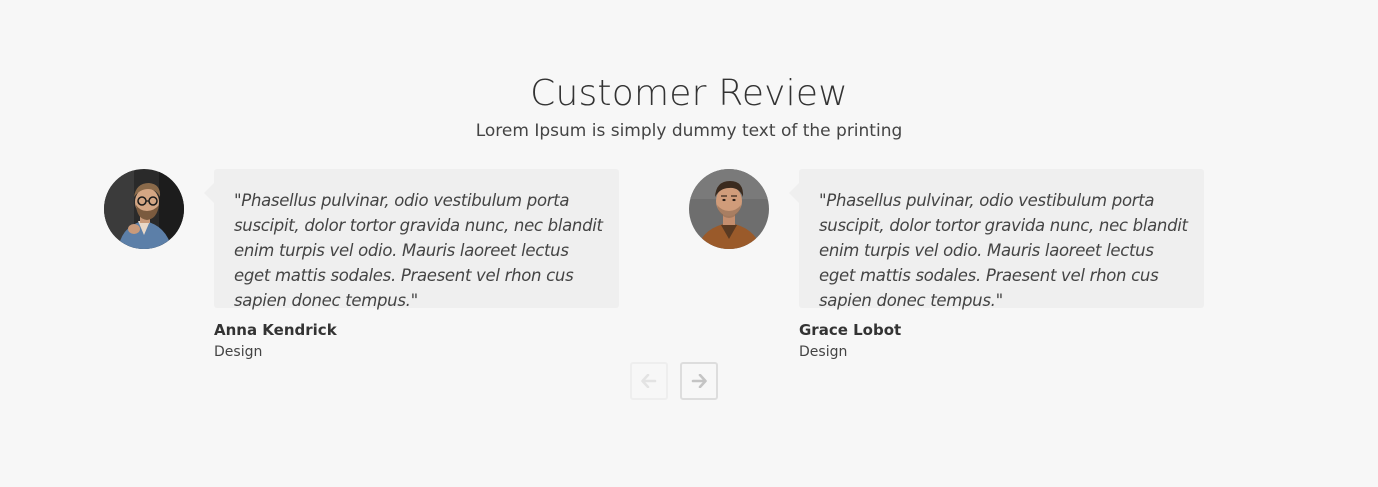 This screenshot has height=487, width=1378. Describe the element at coordinates (275, 330) in the screenshot. I see `reviewer-name: Anna Kendrick` at that location.